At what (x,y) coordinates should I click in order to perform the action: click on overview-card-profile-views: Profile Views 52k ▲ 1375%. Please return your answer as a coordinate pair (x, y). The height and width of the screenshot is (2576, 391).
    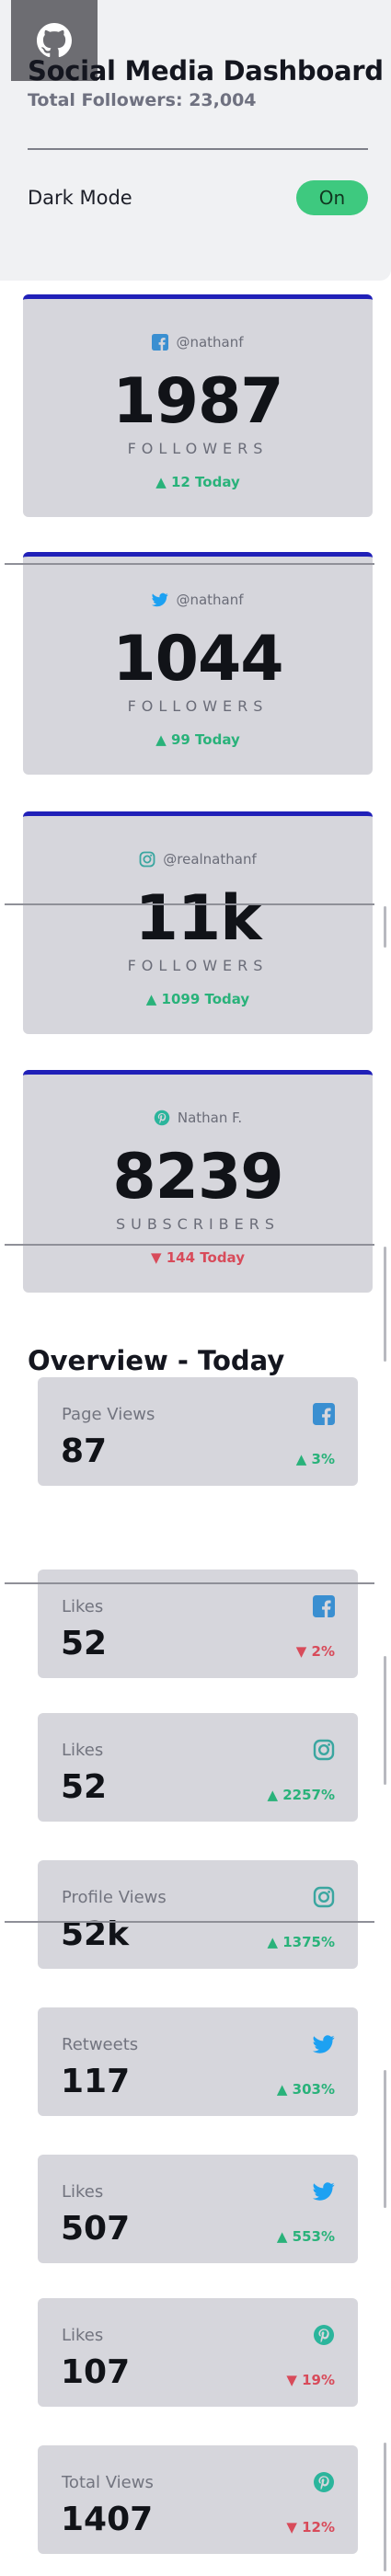
    Looking at the image, I should click on (198, 1914).